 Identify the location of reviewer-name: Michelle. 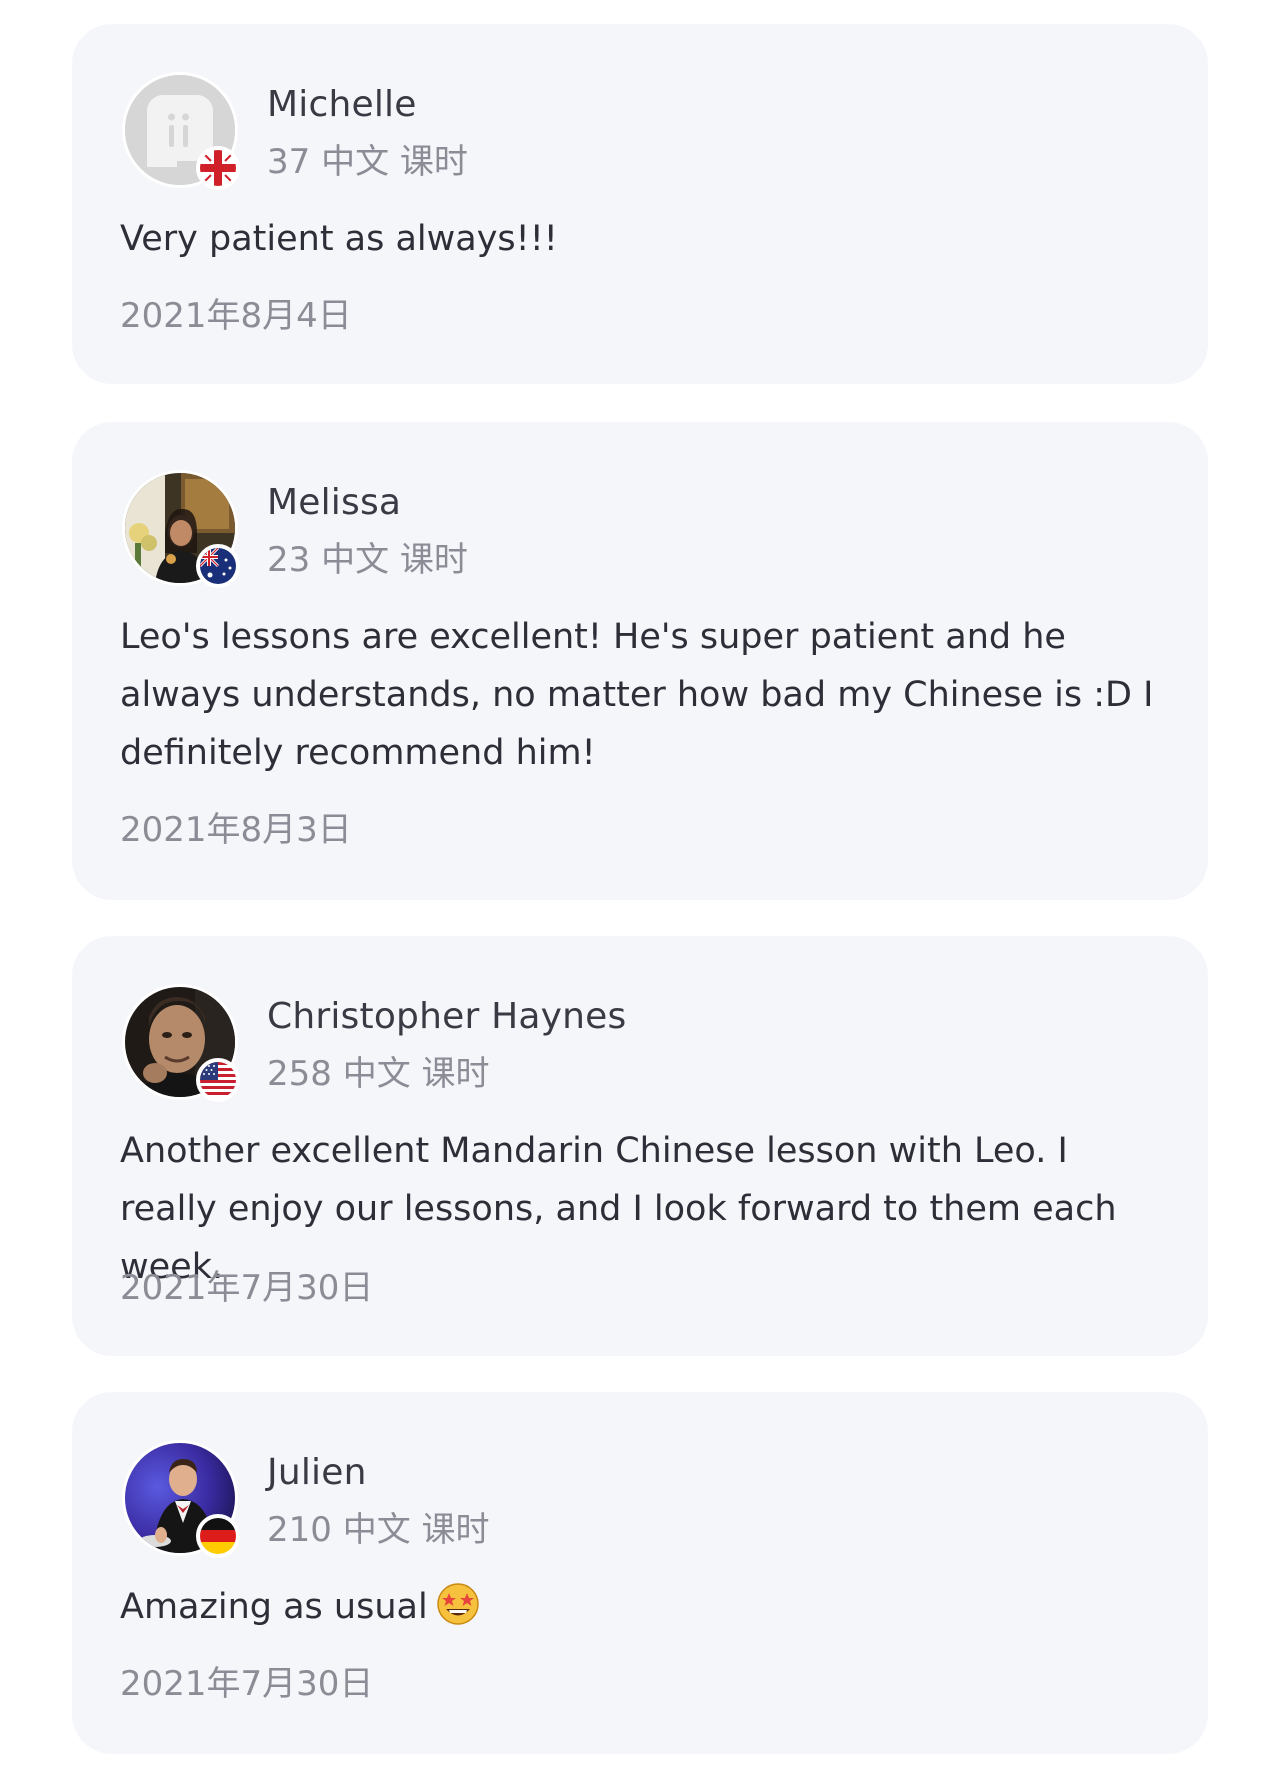
(342, 104).